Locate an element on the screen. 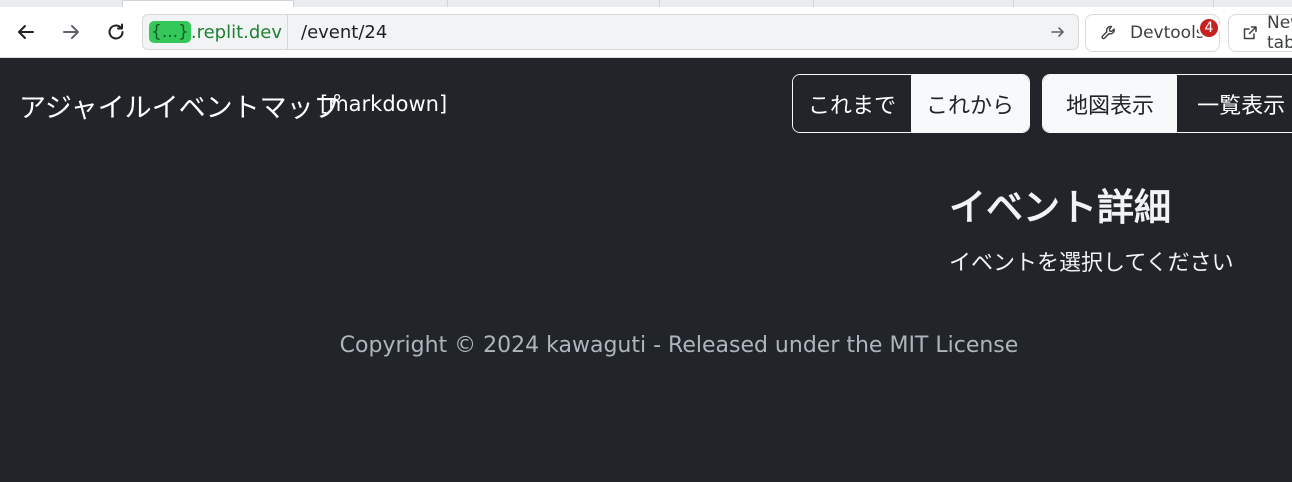  back-arrow-icon is located at coordinates (26, 32).